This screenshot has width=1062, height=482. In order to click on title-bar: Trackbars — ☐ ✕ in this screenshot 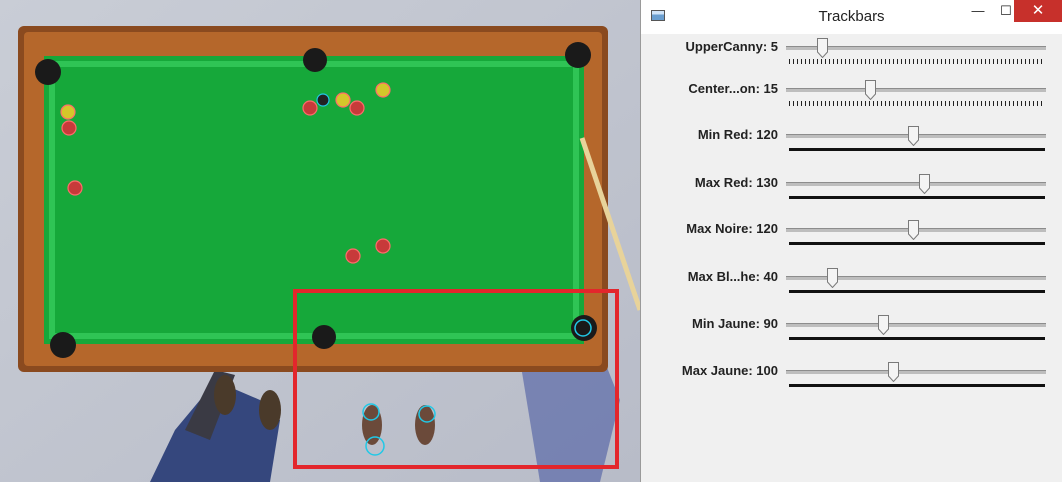, I will do `click(851, 17)`.